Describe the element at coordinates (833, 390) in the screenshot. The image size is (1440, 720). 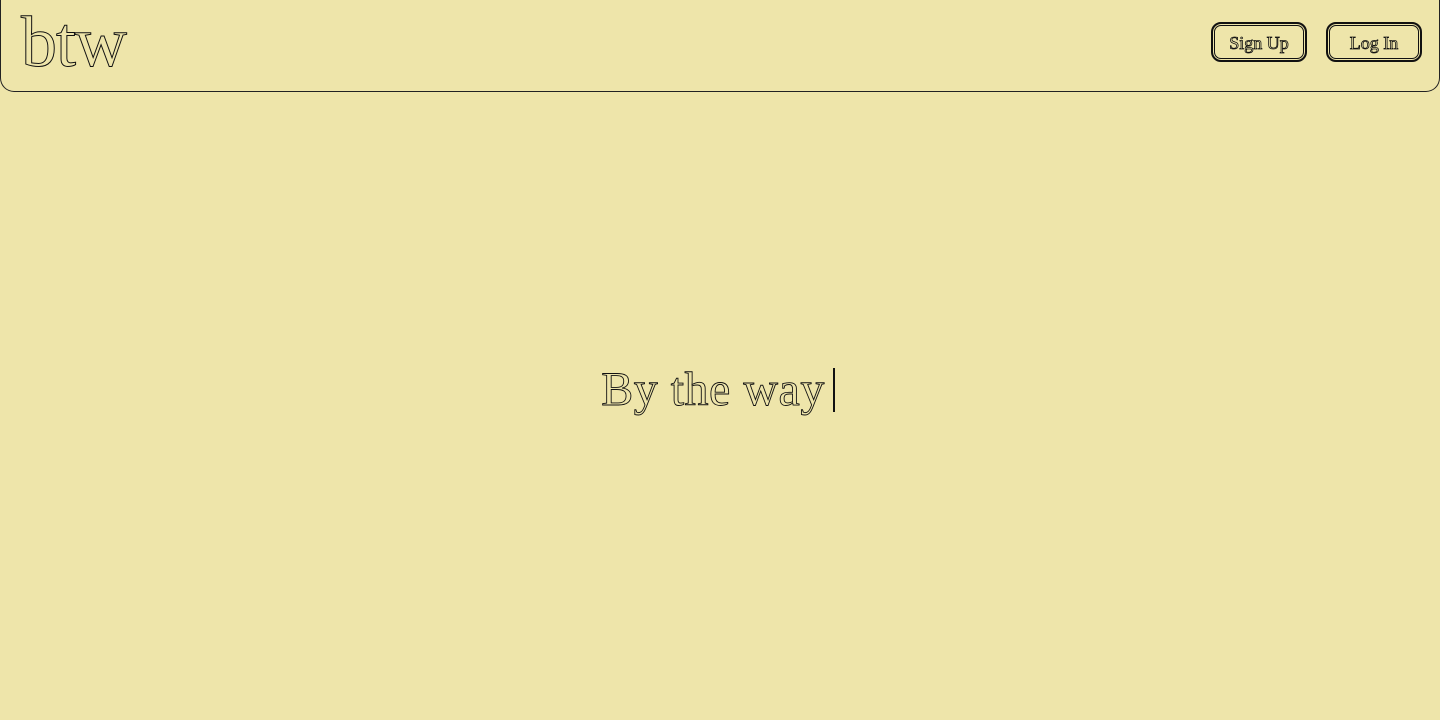
I see `text-cursor` at that location.